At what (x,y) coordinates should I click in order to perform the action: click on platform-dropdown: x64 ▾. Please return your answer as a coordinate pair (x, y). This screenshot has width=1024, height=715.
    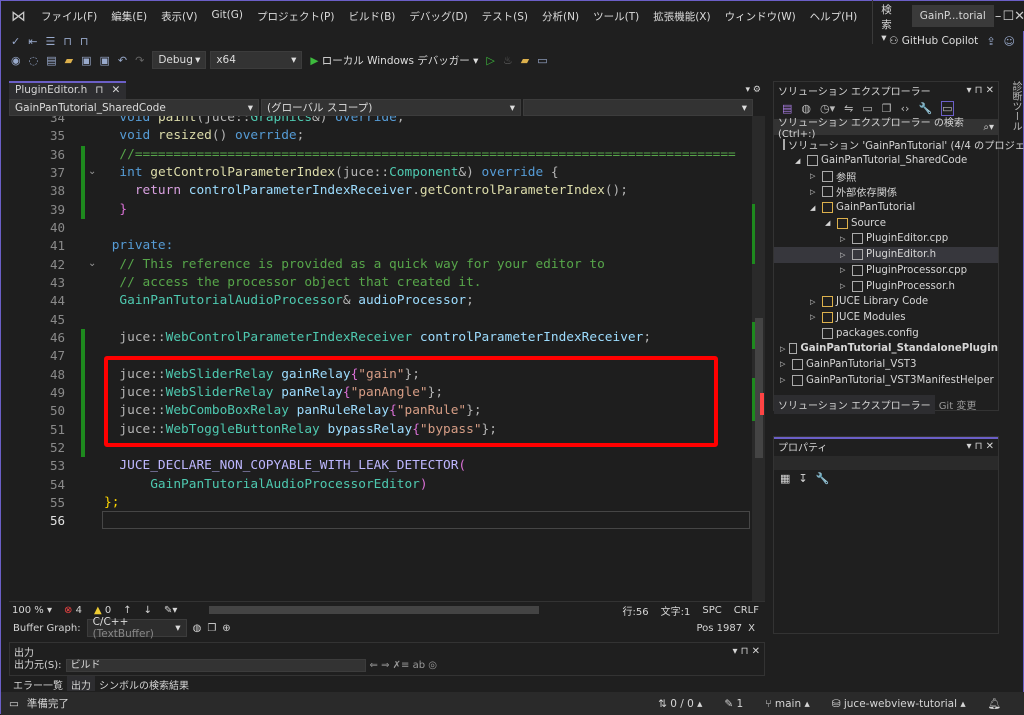
    Looking at the image, I should click on (256, 60).